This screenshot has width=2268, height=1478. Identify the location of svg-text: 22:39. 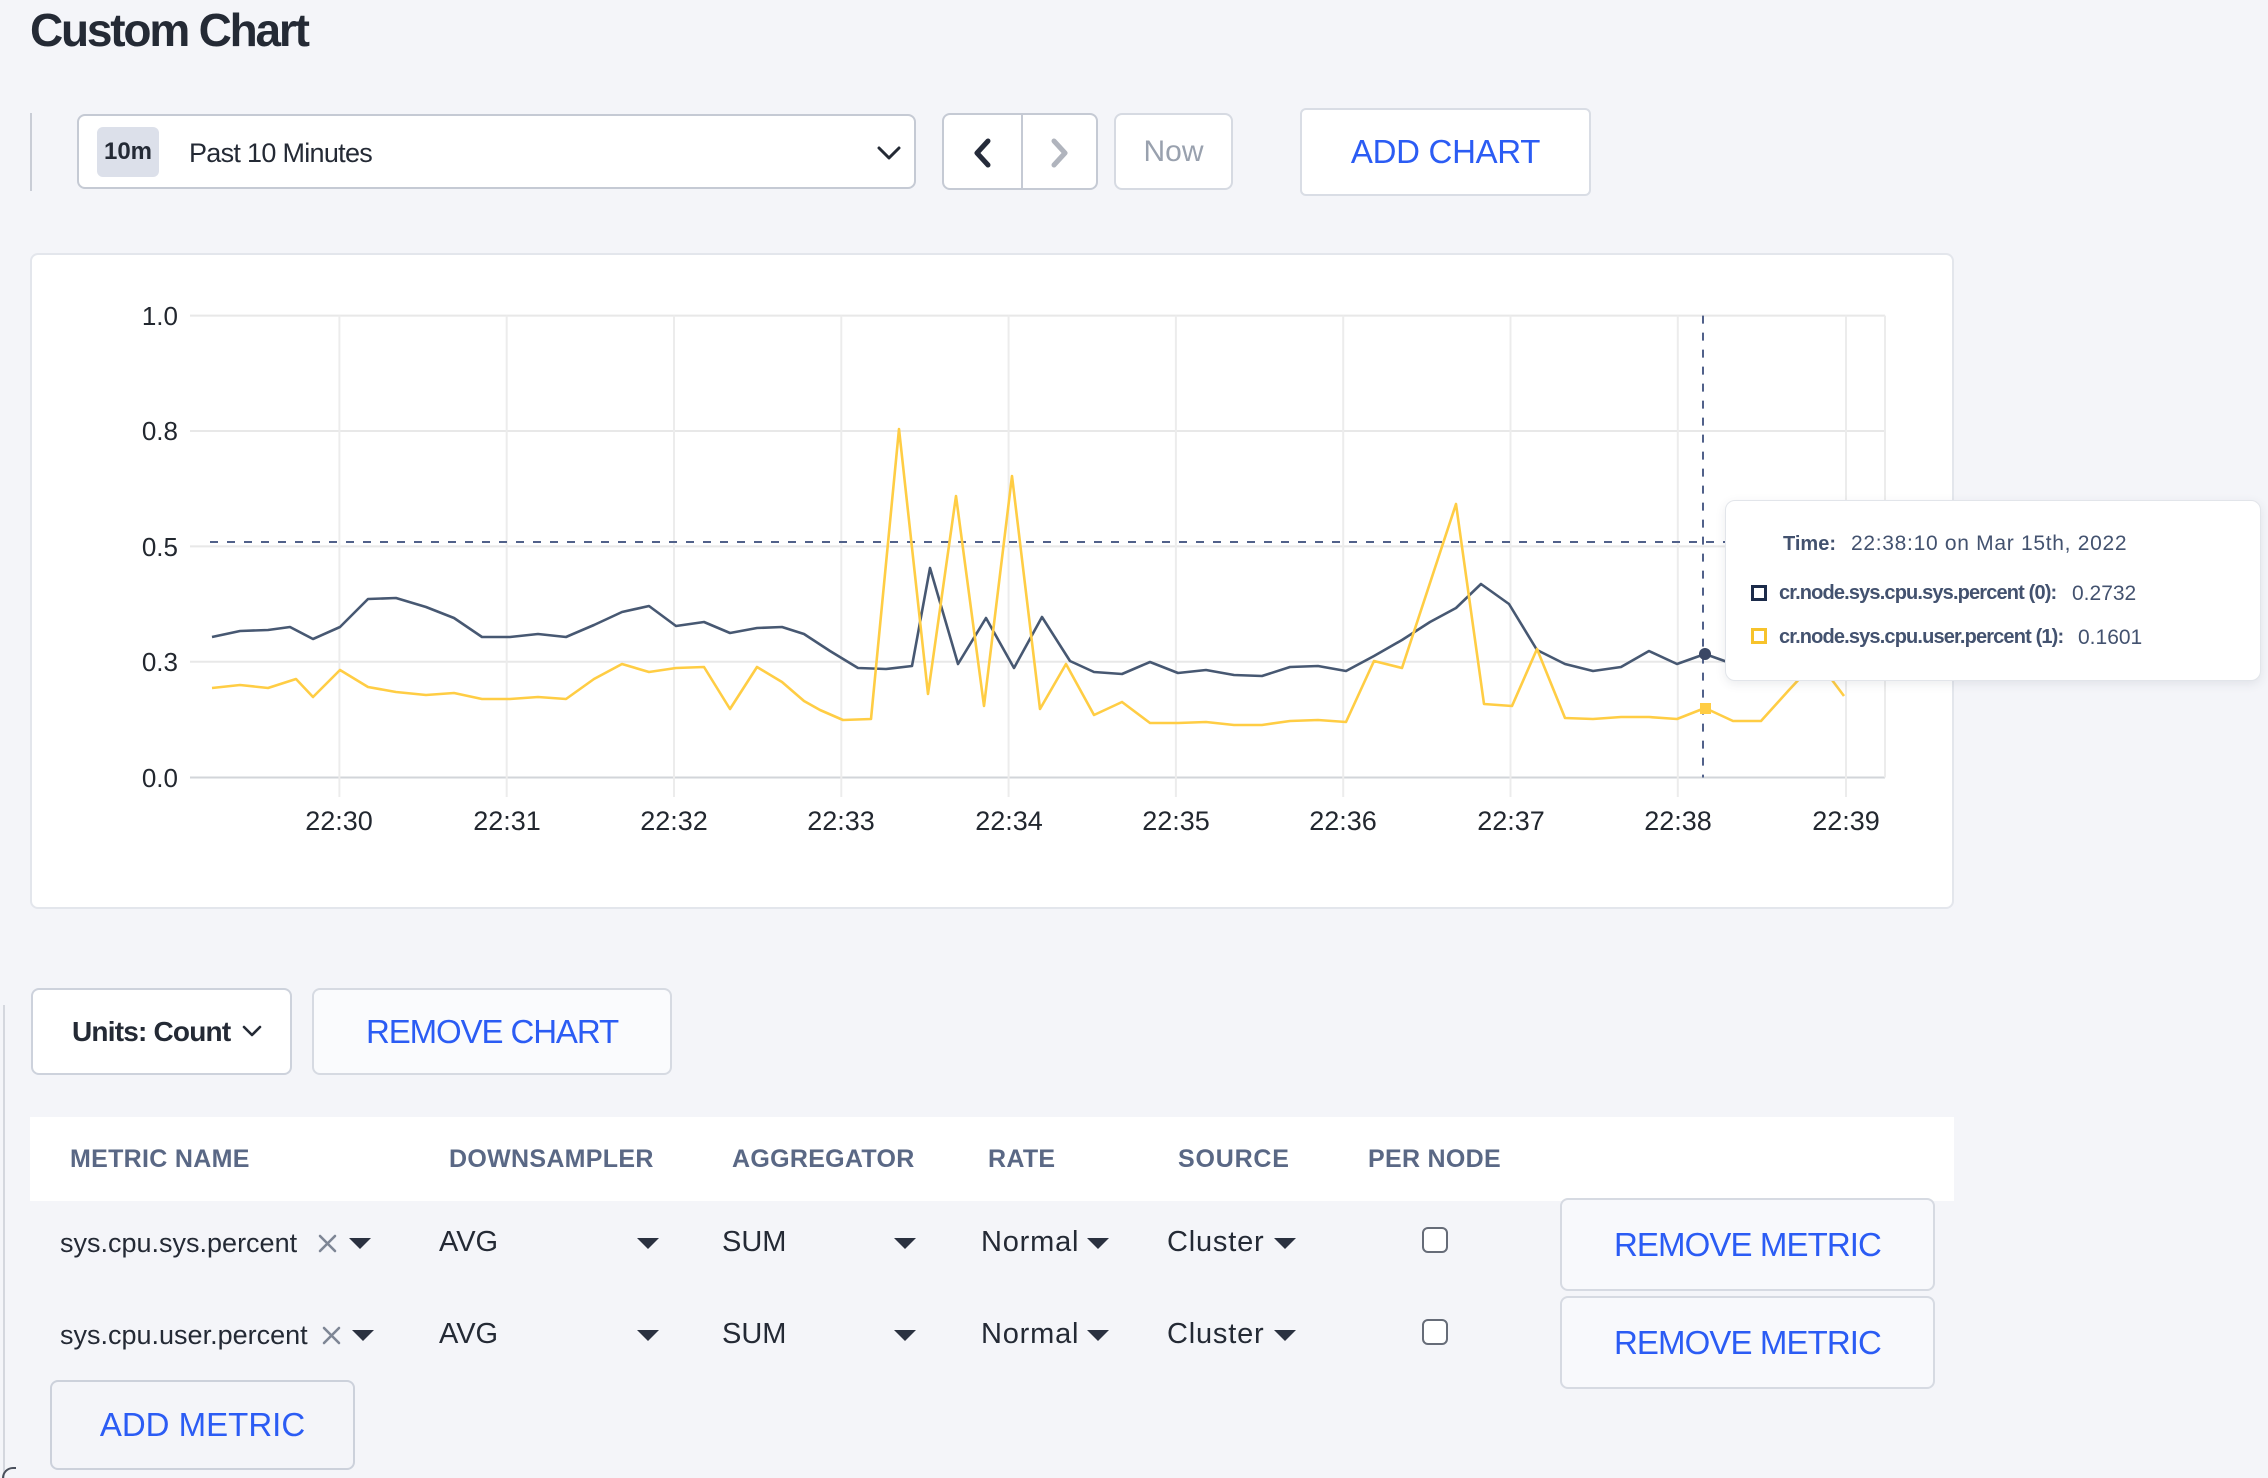
(1846, 821).